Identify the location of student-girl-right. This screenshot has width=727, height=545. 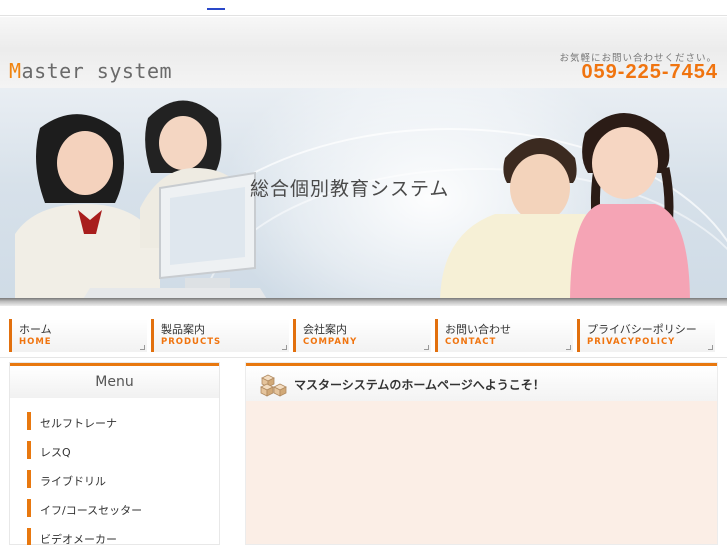
(630, 208).